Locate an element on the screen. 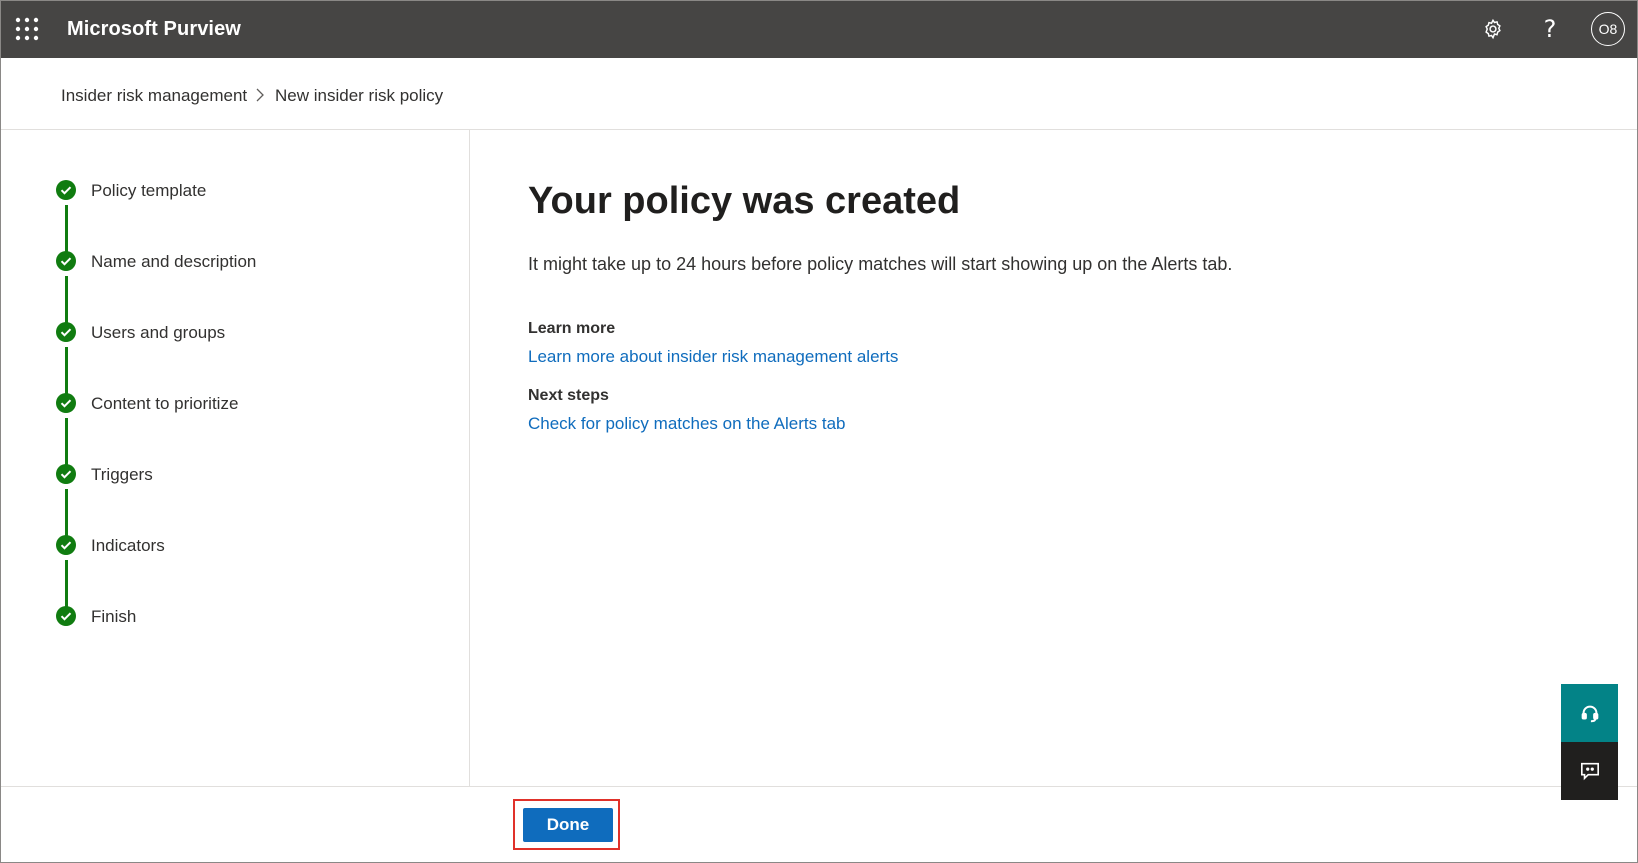 This screenshot has width=1638, height=863. app-launcher-icon is located at coordinates (27, 29).